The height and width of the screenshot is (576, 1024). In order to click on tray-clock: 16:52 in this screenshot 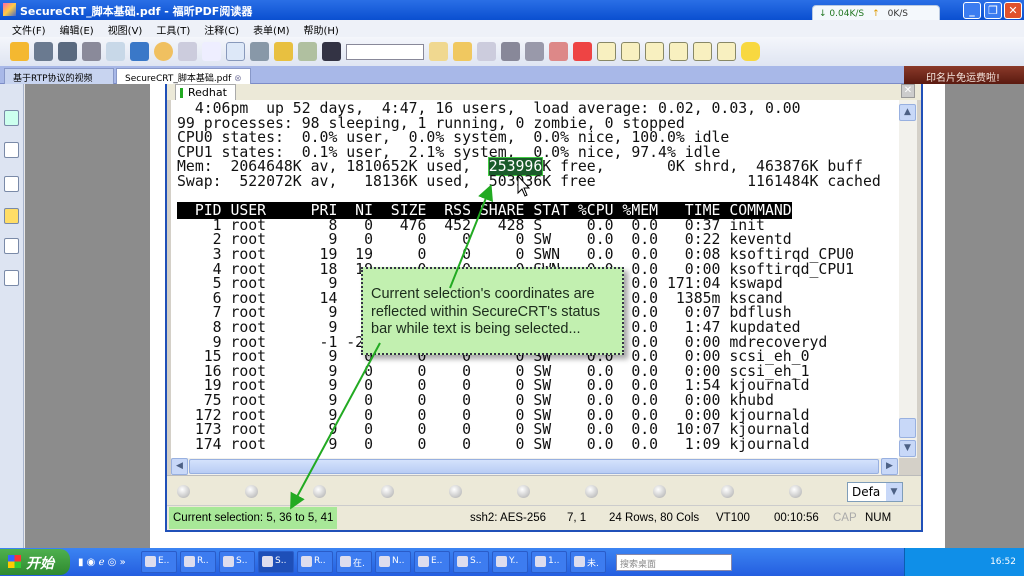, I will do `click(1003, 562)`.